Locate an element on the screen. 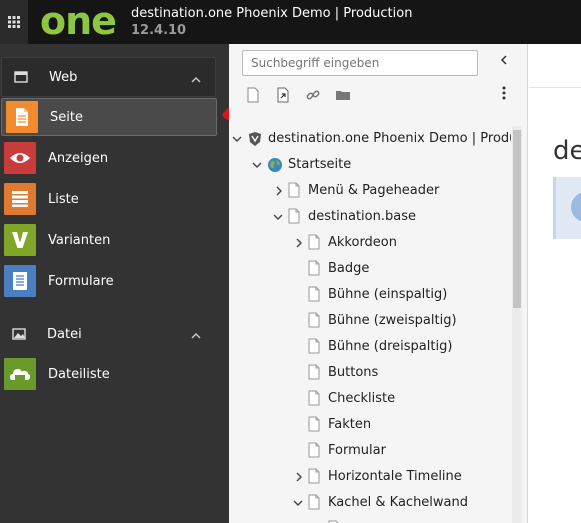 This screenshot has width=581, height=523. tree-search-input is located at coordinates (360, 63).